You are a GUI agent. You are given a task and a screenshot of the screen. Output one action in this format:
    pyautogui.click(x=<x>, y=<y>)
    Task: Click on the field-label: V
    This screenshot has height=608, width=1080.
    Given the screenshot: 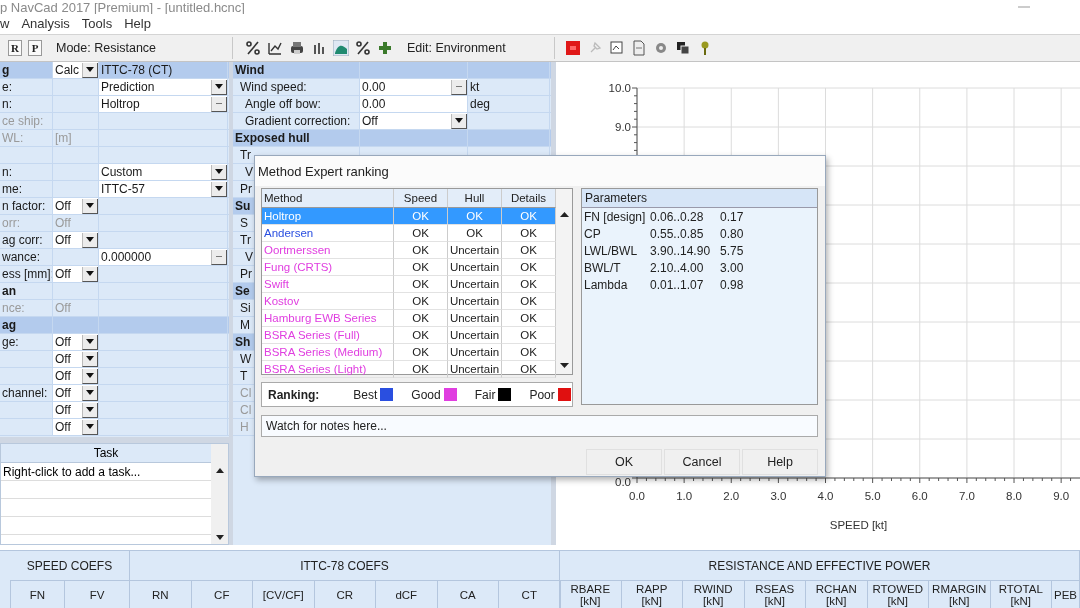 What is the action you would take?
    pyautogui.click(x=249, y=172)
    